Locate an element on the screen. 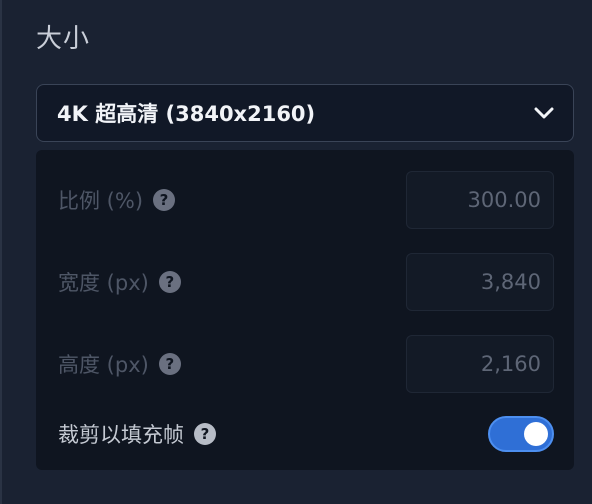  section-title: 大小 is located at coordinates (63, 39).